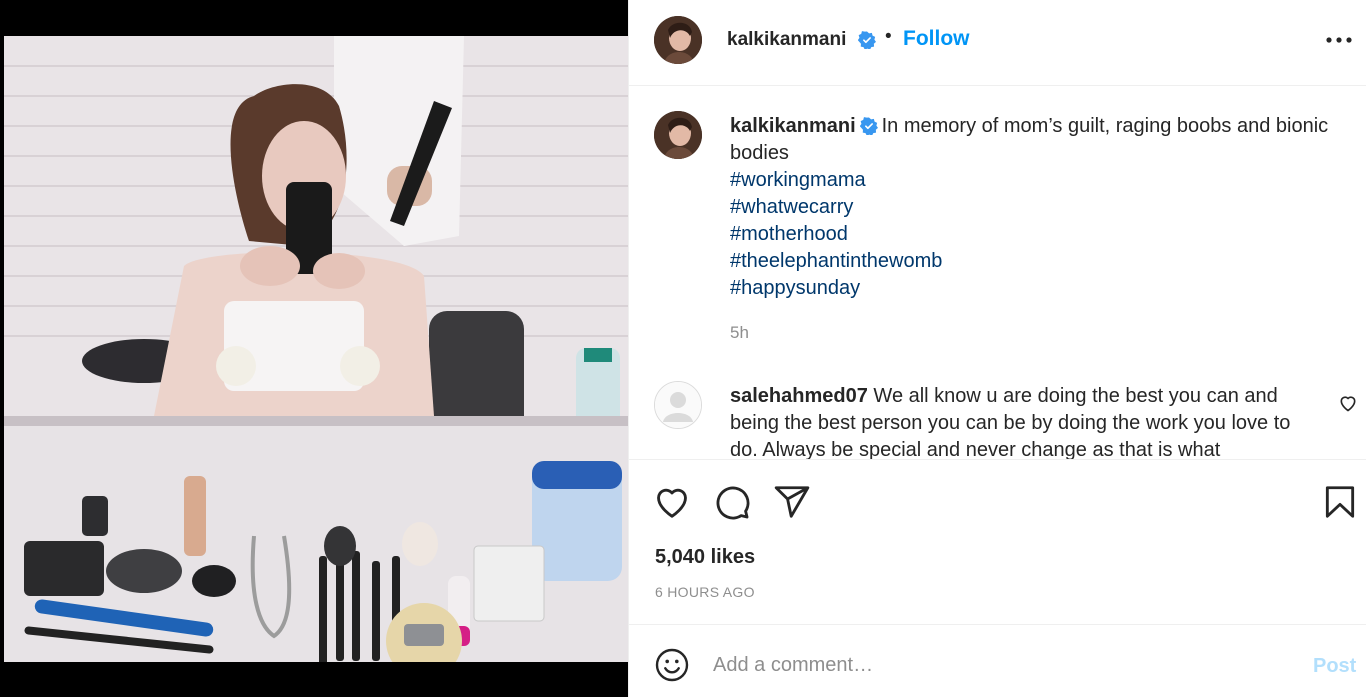  What do you see at coordinates (739, 333) in the screenshot?
I see `caption-time-ago: 5h` at bounding box center [739, 333].